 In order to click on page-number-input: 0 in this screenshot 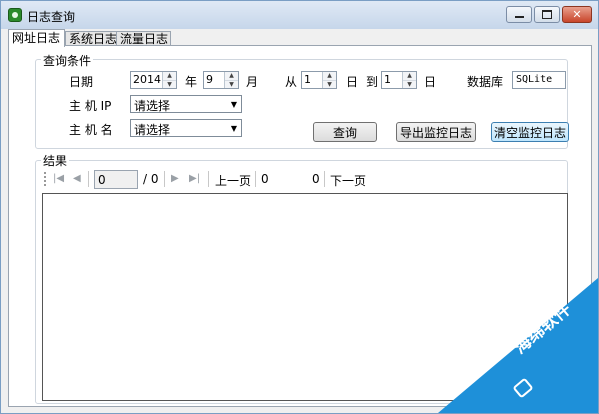, I will do `click(116, 179)`.